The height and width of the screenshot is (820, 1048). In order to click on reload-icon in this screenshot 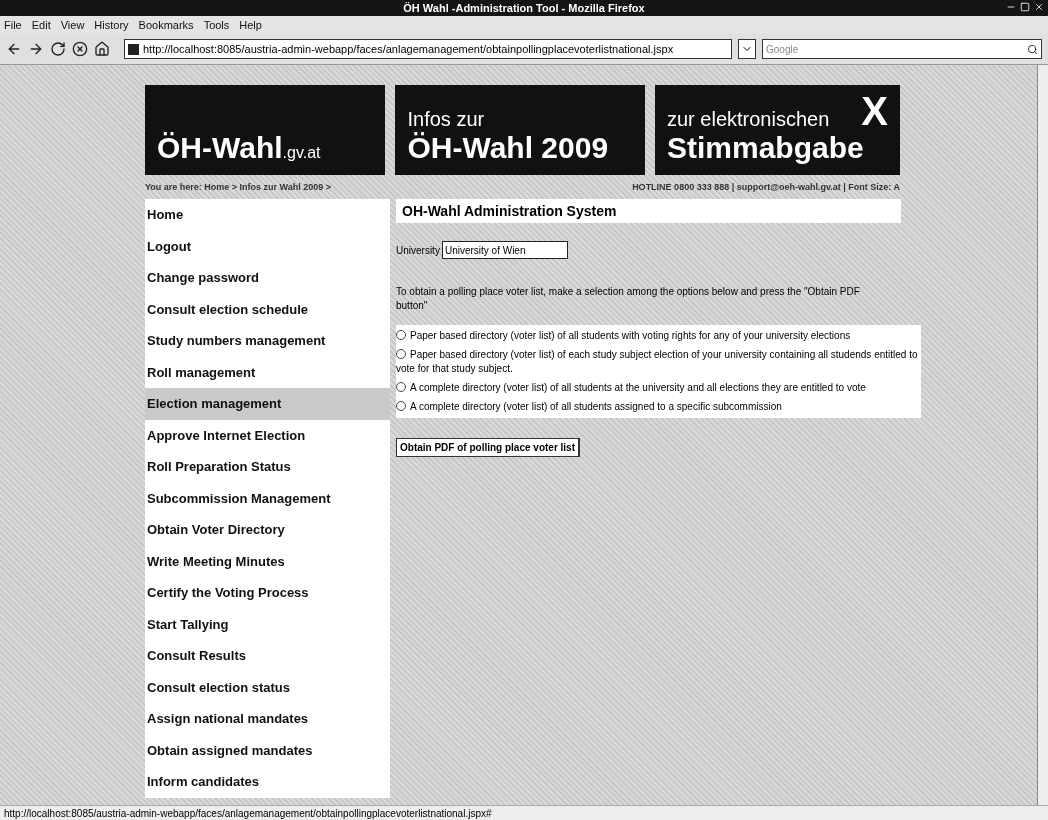, I will do `click(58, 49)`.